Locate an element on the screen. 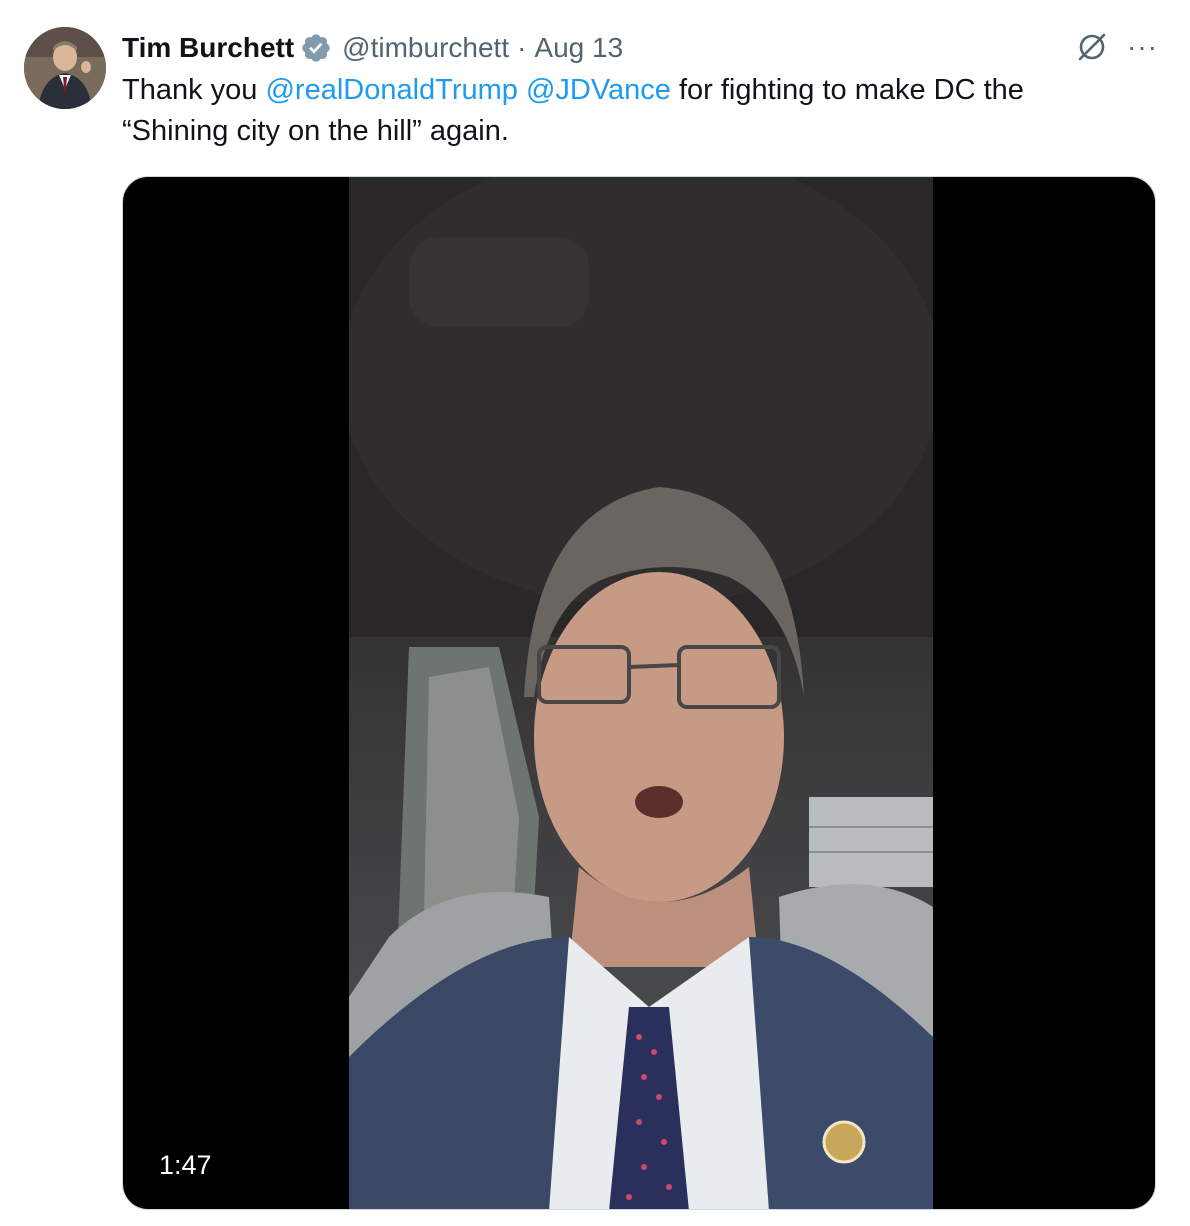 This screenshot has width=1190, height=1226. handle: @timburchett is located at coordinates (425, 48).